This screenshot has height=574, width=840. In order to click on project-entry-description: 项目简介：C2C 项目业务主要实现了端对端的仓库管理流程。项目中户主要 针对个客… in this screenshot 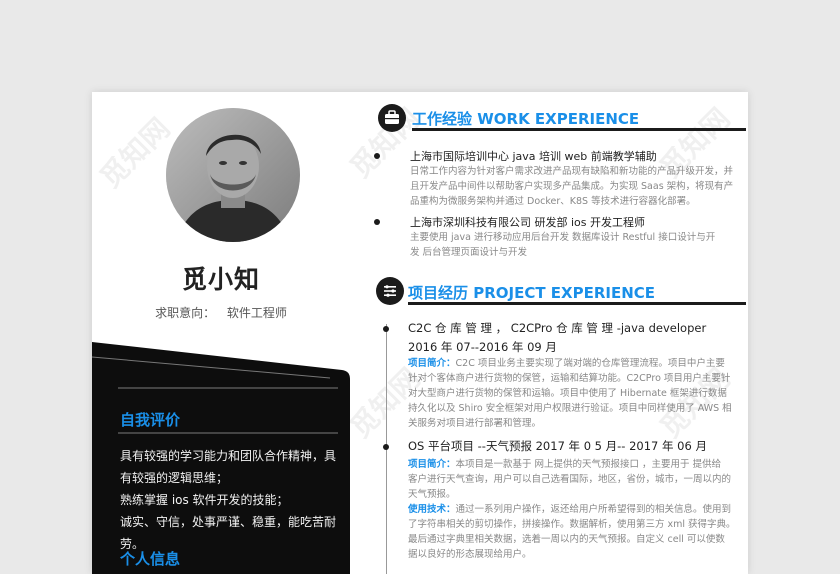, I will do `click(577, 393)`.